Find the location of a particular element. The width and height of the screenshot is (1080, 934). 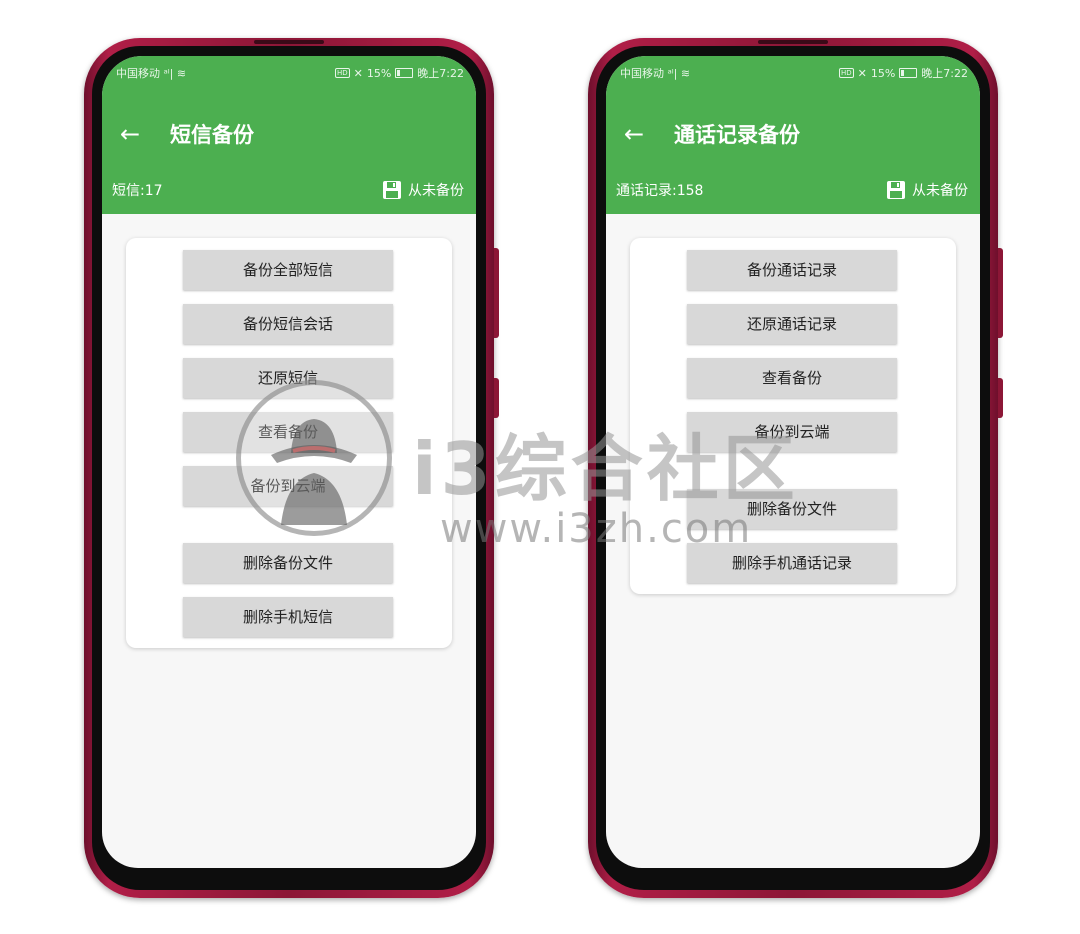

backup-sms-conversations-button: 备份短信会话 is located at coordinates (288, 324).